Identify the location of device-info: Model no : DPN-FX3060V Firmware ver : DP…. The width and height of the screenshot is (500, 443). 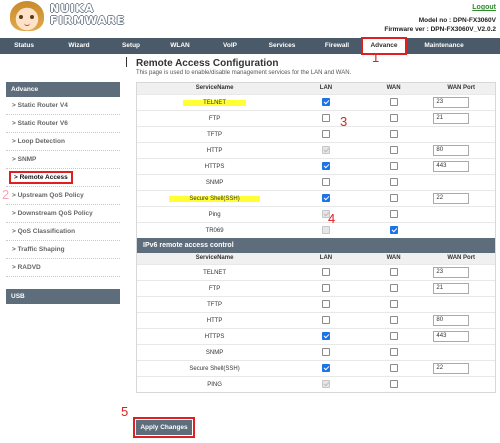
(440, 25).